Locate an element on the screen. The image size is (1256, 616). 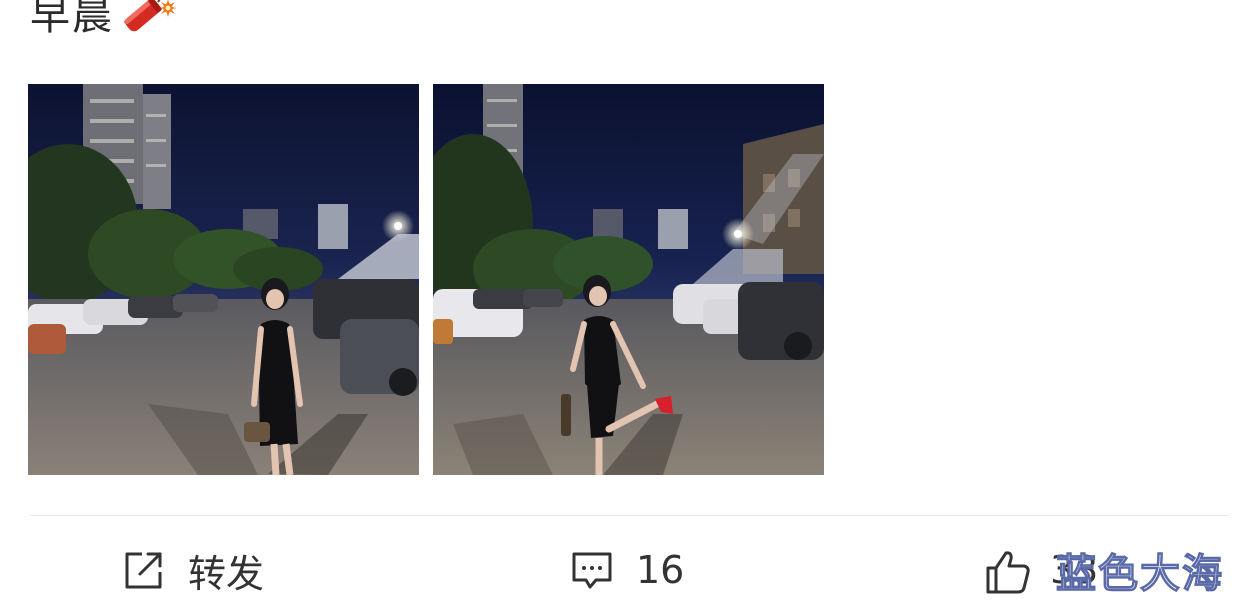
comment-button: 16 is located at coordinates (627, 570).